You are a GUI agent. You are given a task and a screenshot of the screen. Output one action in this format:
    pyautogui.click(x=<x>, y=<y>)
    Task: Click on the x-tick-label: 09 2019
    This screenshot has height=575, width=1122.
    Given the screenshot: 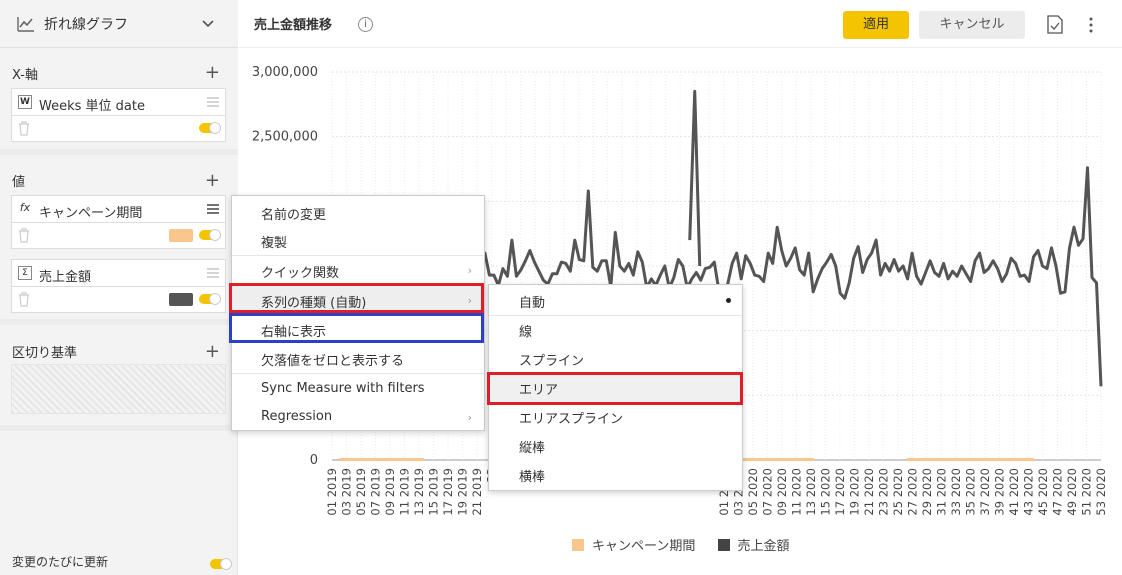 What is the action you would take?
    pyautogui.click(x=390, y=492)
    